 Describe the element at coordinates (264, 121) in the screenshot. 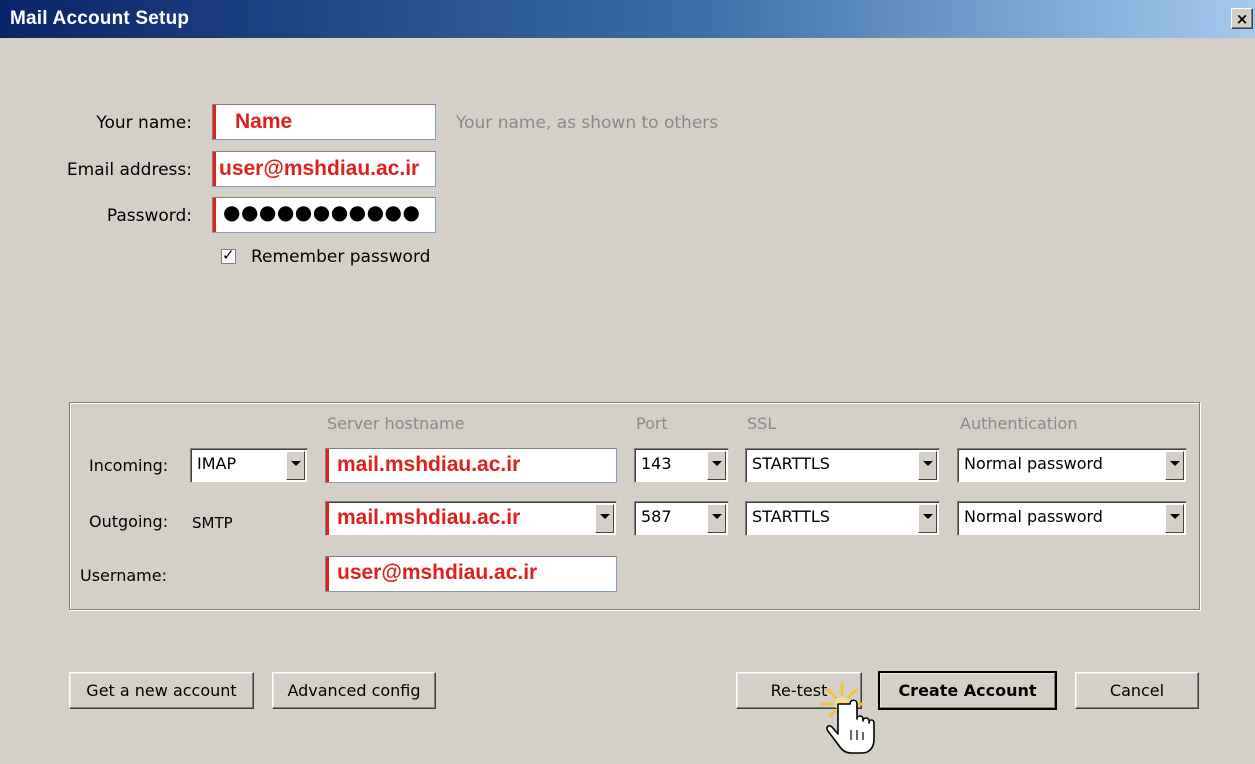

I see `your-name-value: Name` at that location.